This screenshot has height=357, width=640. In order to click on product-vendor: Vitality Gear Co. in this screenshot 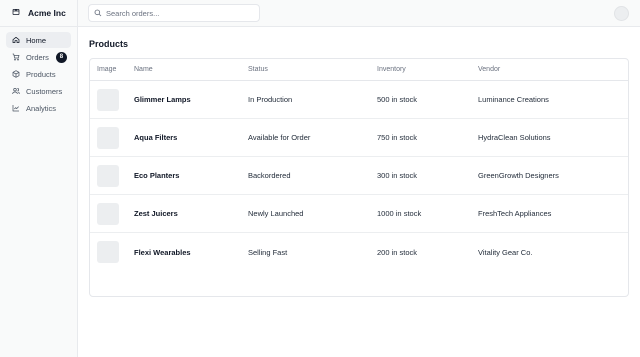, I will do `click(505, 252)`.